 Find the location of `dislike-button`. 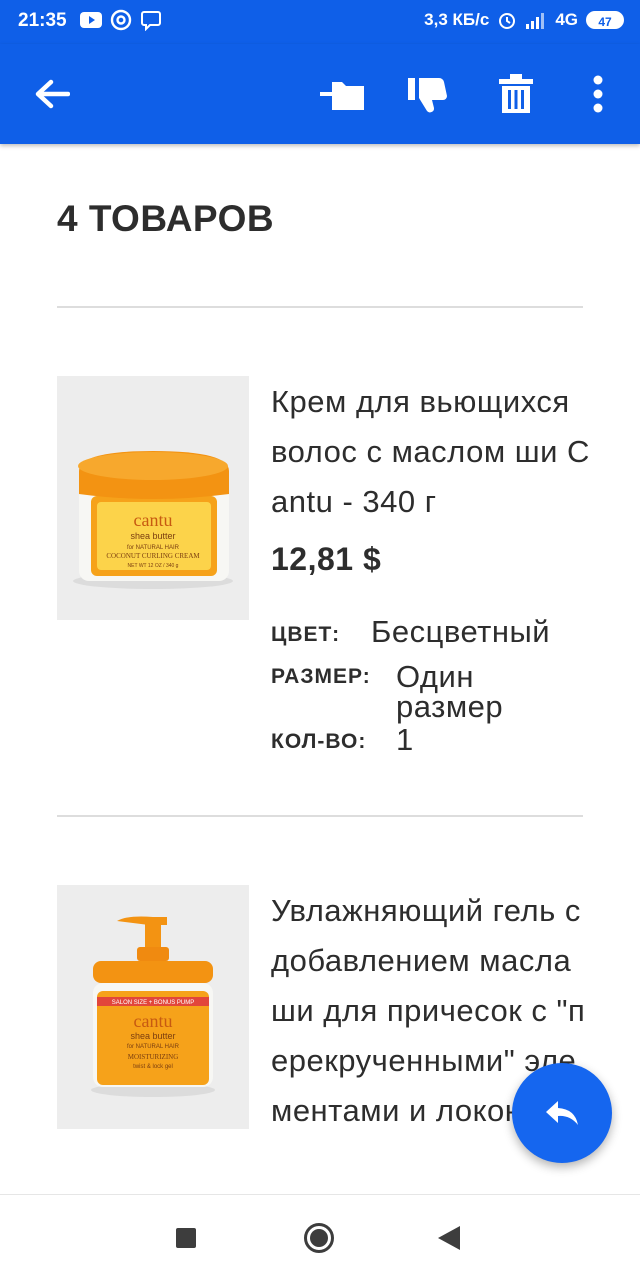

dislike-button is located at coordinates (428, 94).